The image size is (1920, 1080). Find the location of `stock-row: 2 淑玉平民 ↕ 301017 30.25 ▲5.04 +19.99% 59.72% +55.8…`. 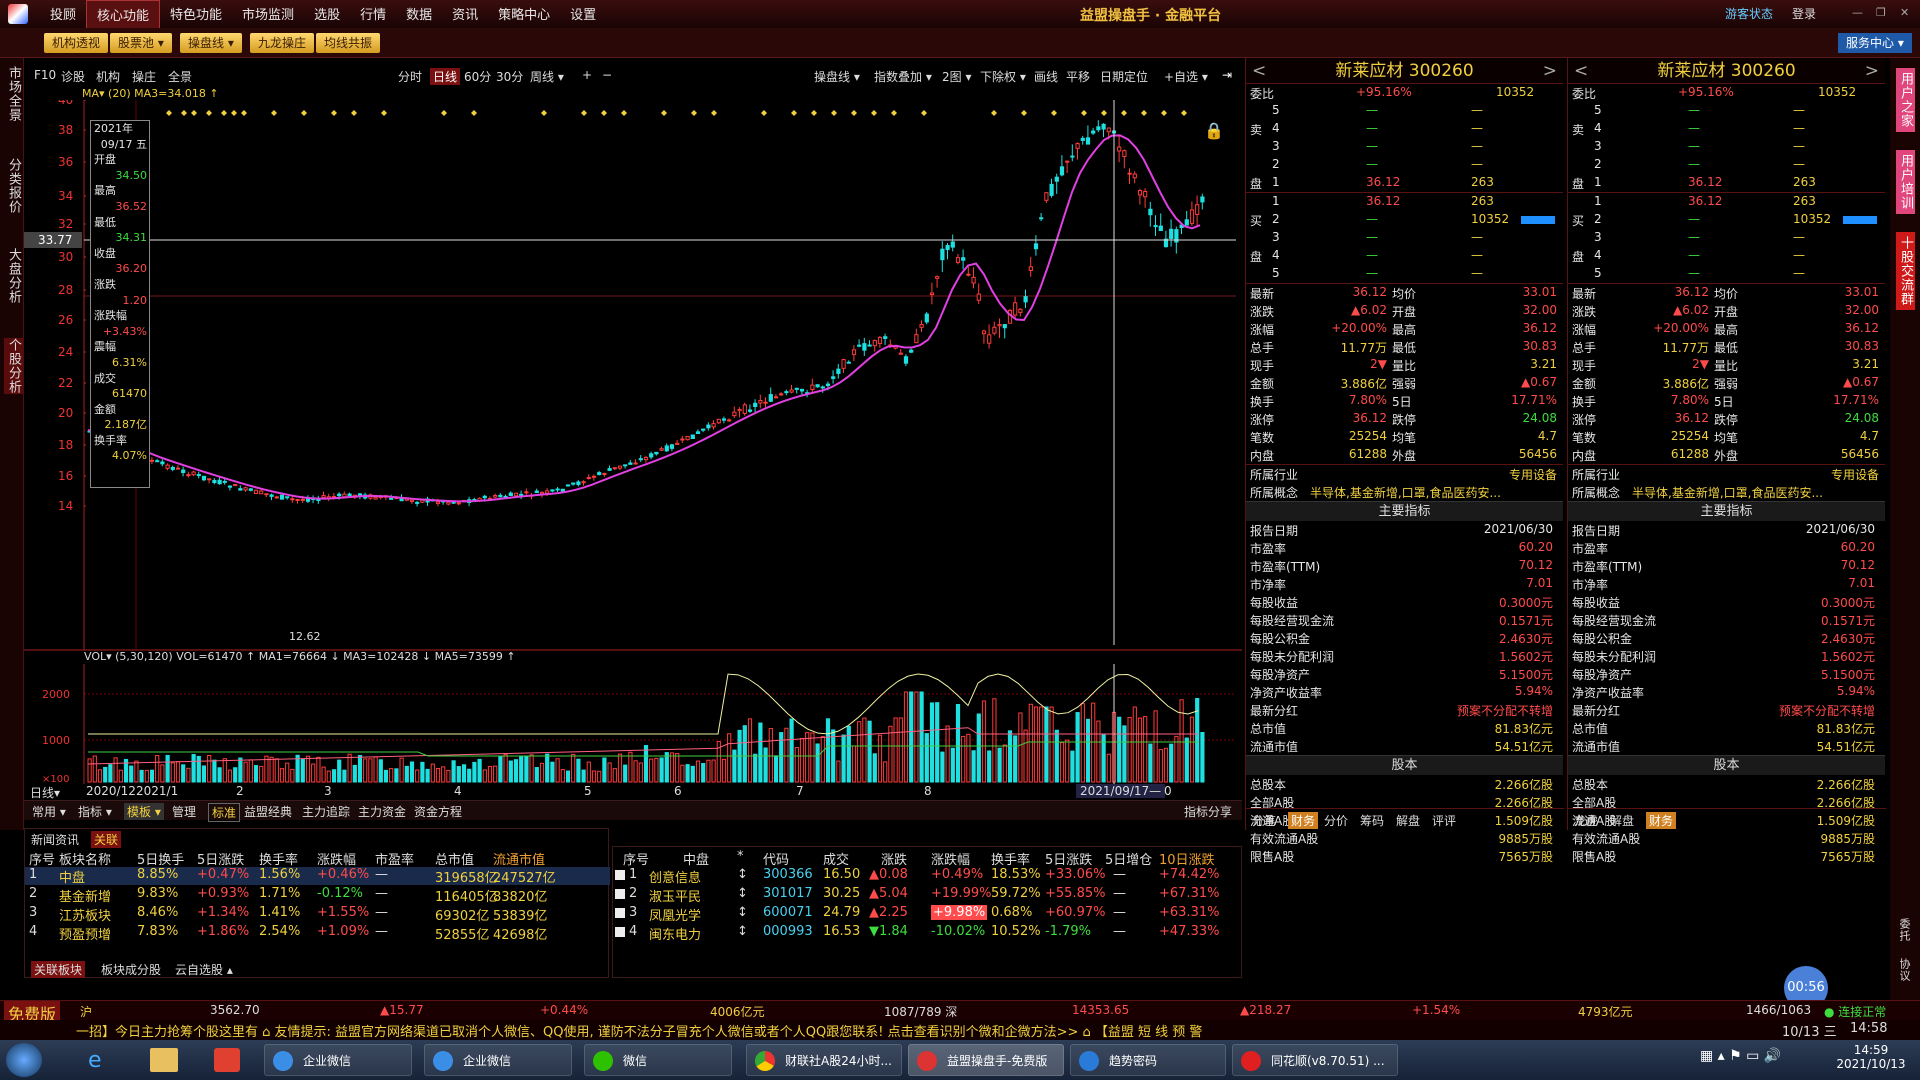

stock-row: 2 淑玉平民 ↕ 301017 30.25 ▲5.04 +19.99% 59.72% +55.8… is located at coordinates (928, 895).